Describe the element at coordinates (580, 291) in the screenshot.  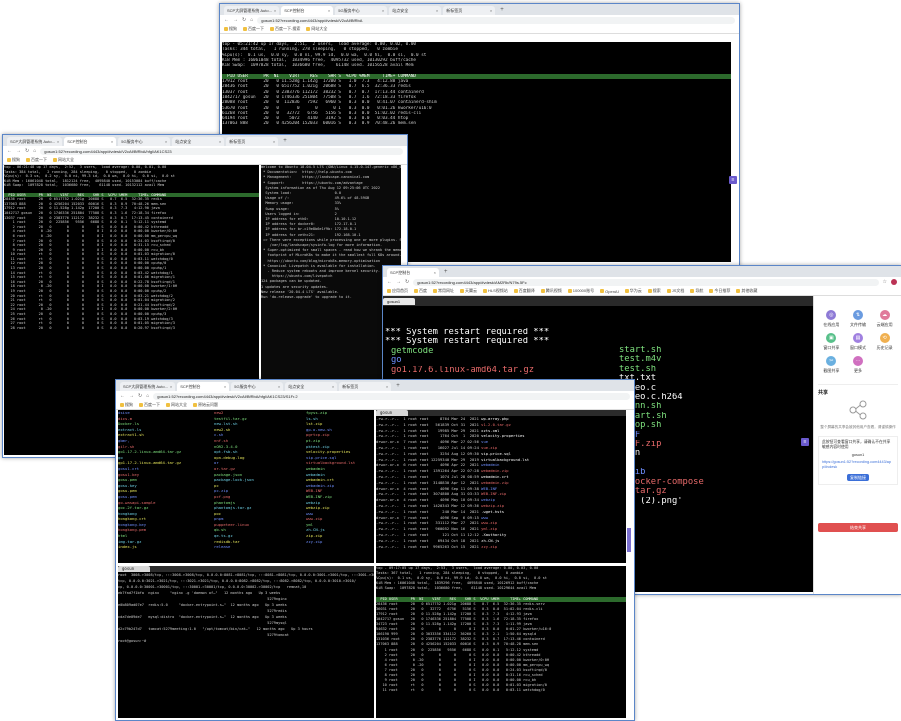
I see `bookmark-item: 100000账号` at that location.